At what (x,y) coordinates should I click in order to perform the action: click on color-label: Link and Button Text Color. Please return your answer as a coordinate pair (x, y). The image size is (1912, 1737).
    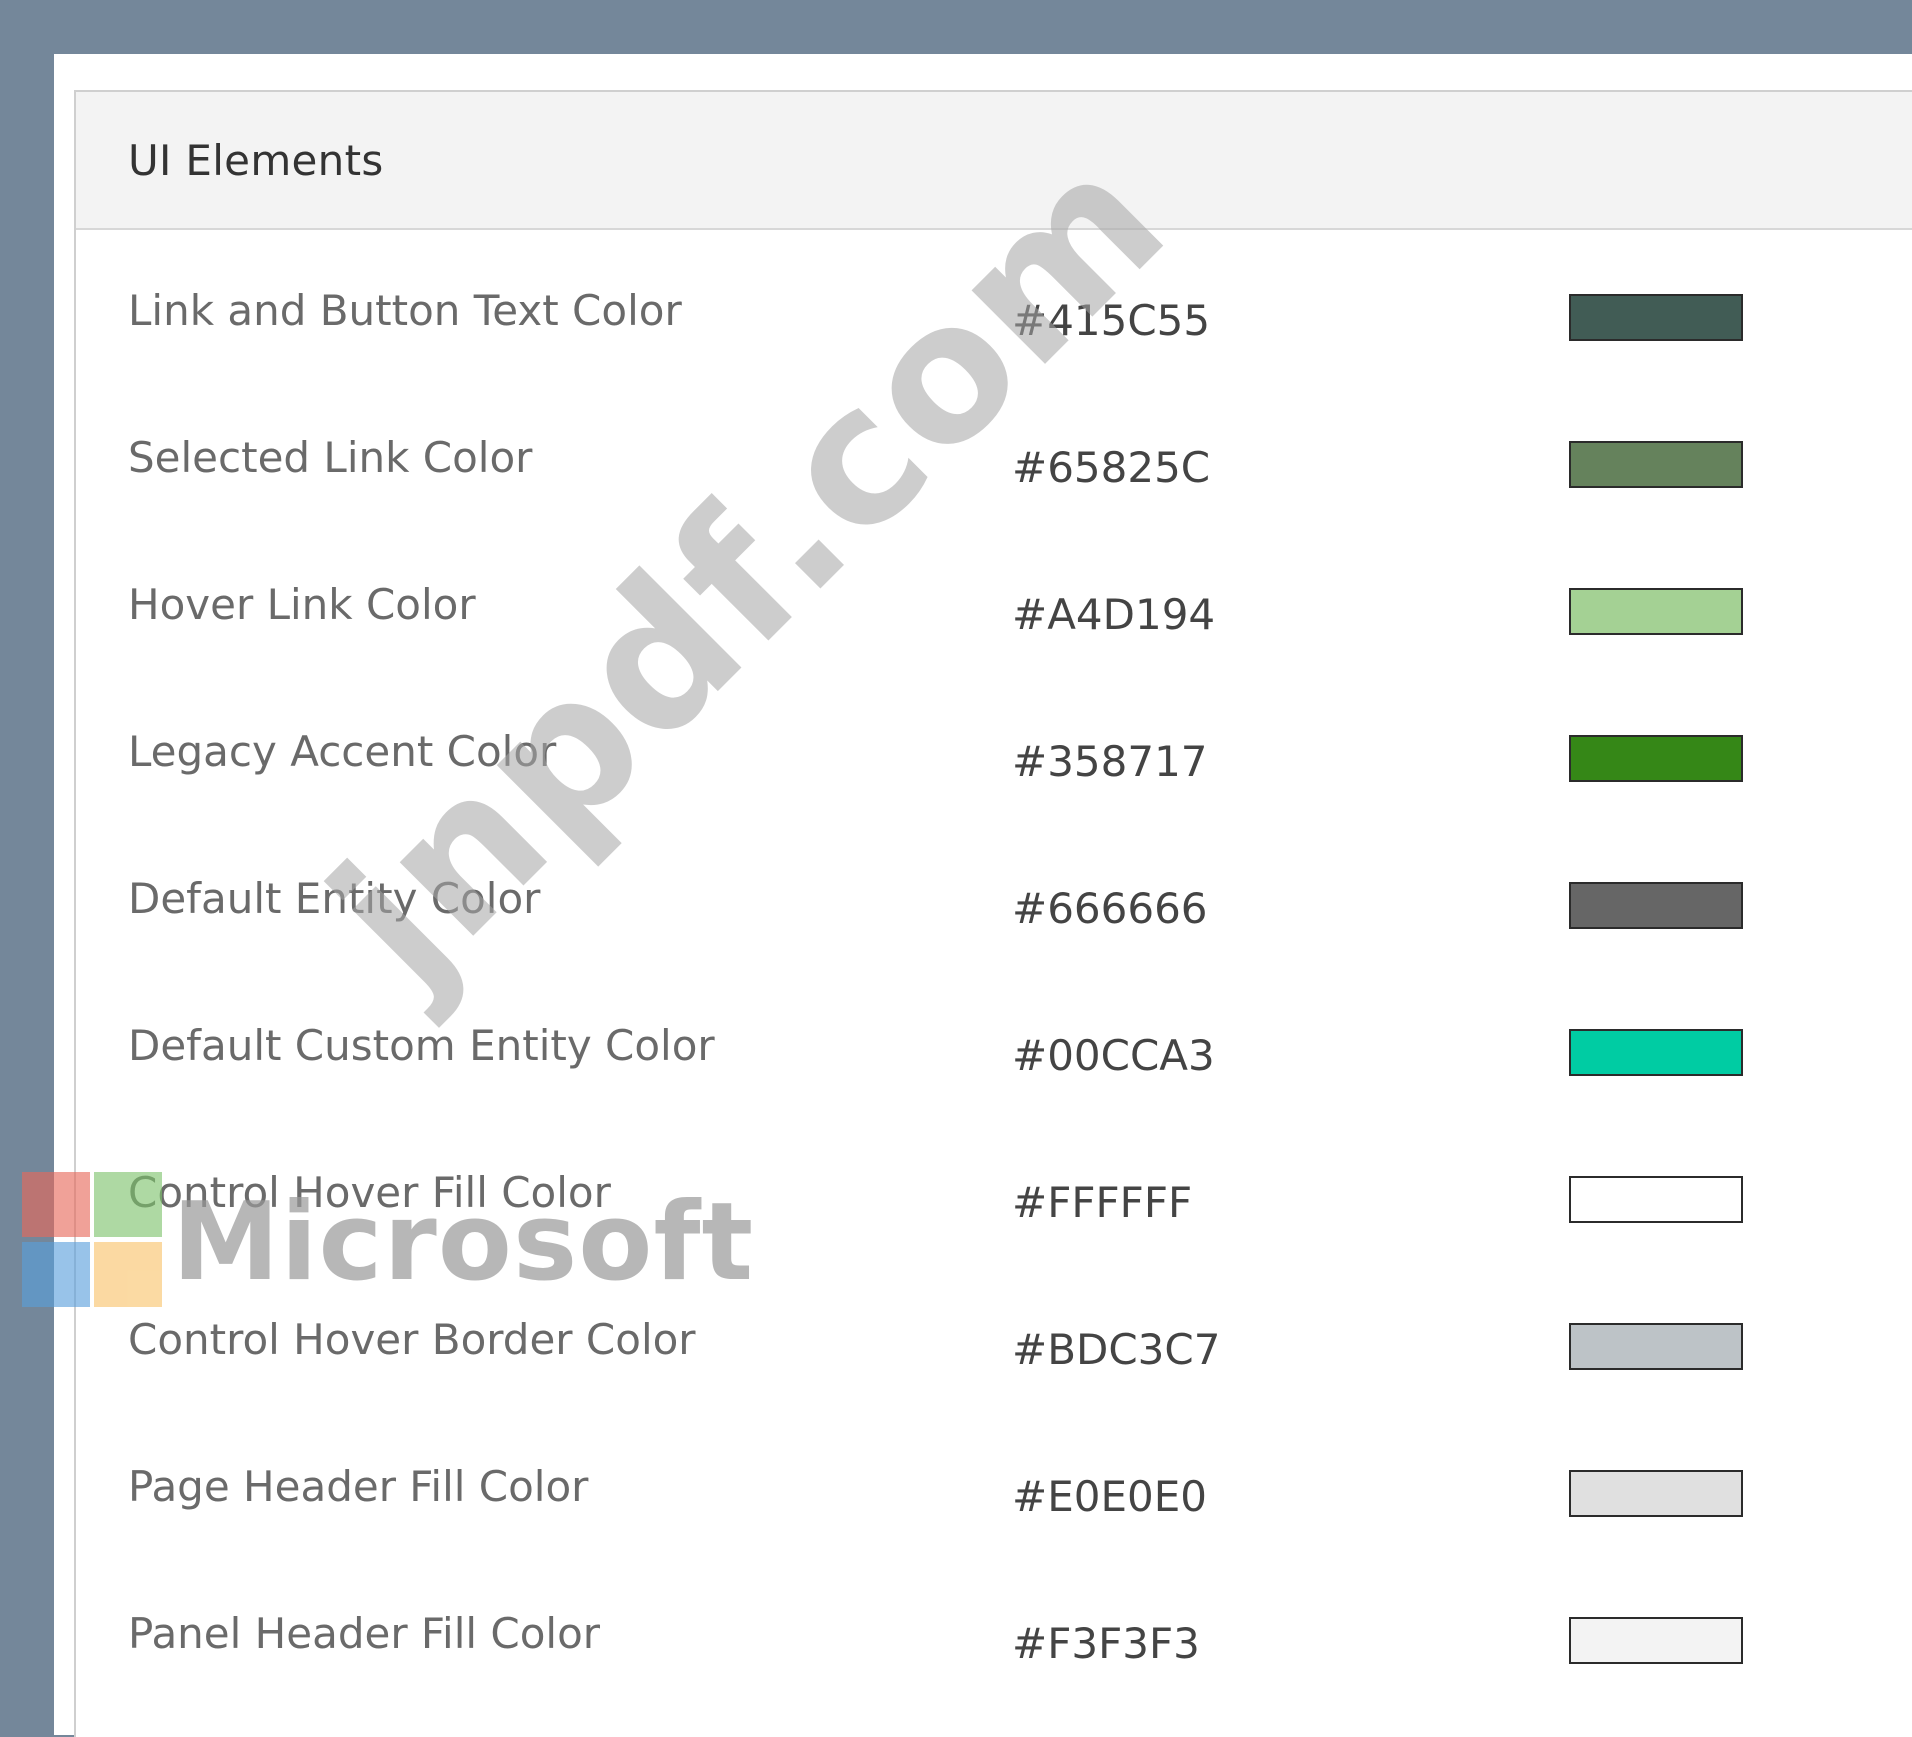
    Looking at the image, I should click on (405, 310).